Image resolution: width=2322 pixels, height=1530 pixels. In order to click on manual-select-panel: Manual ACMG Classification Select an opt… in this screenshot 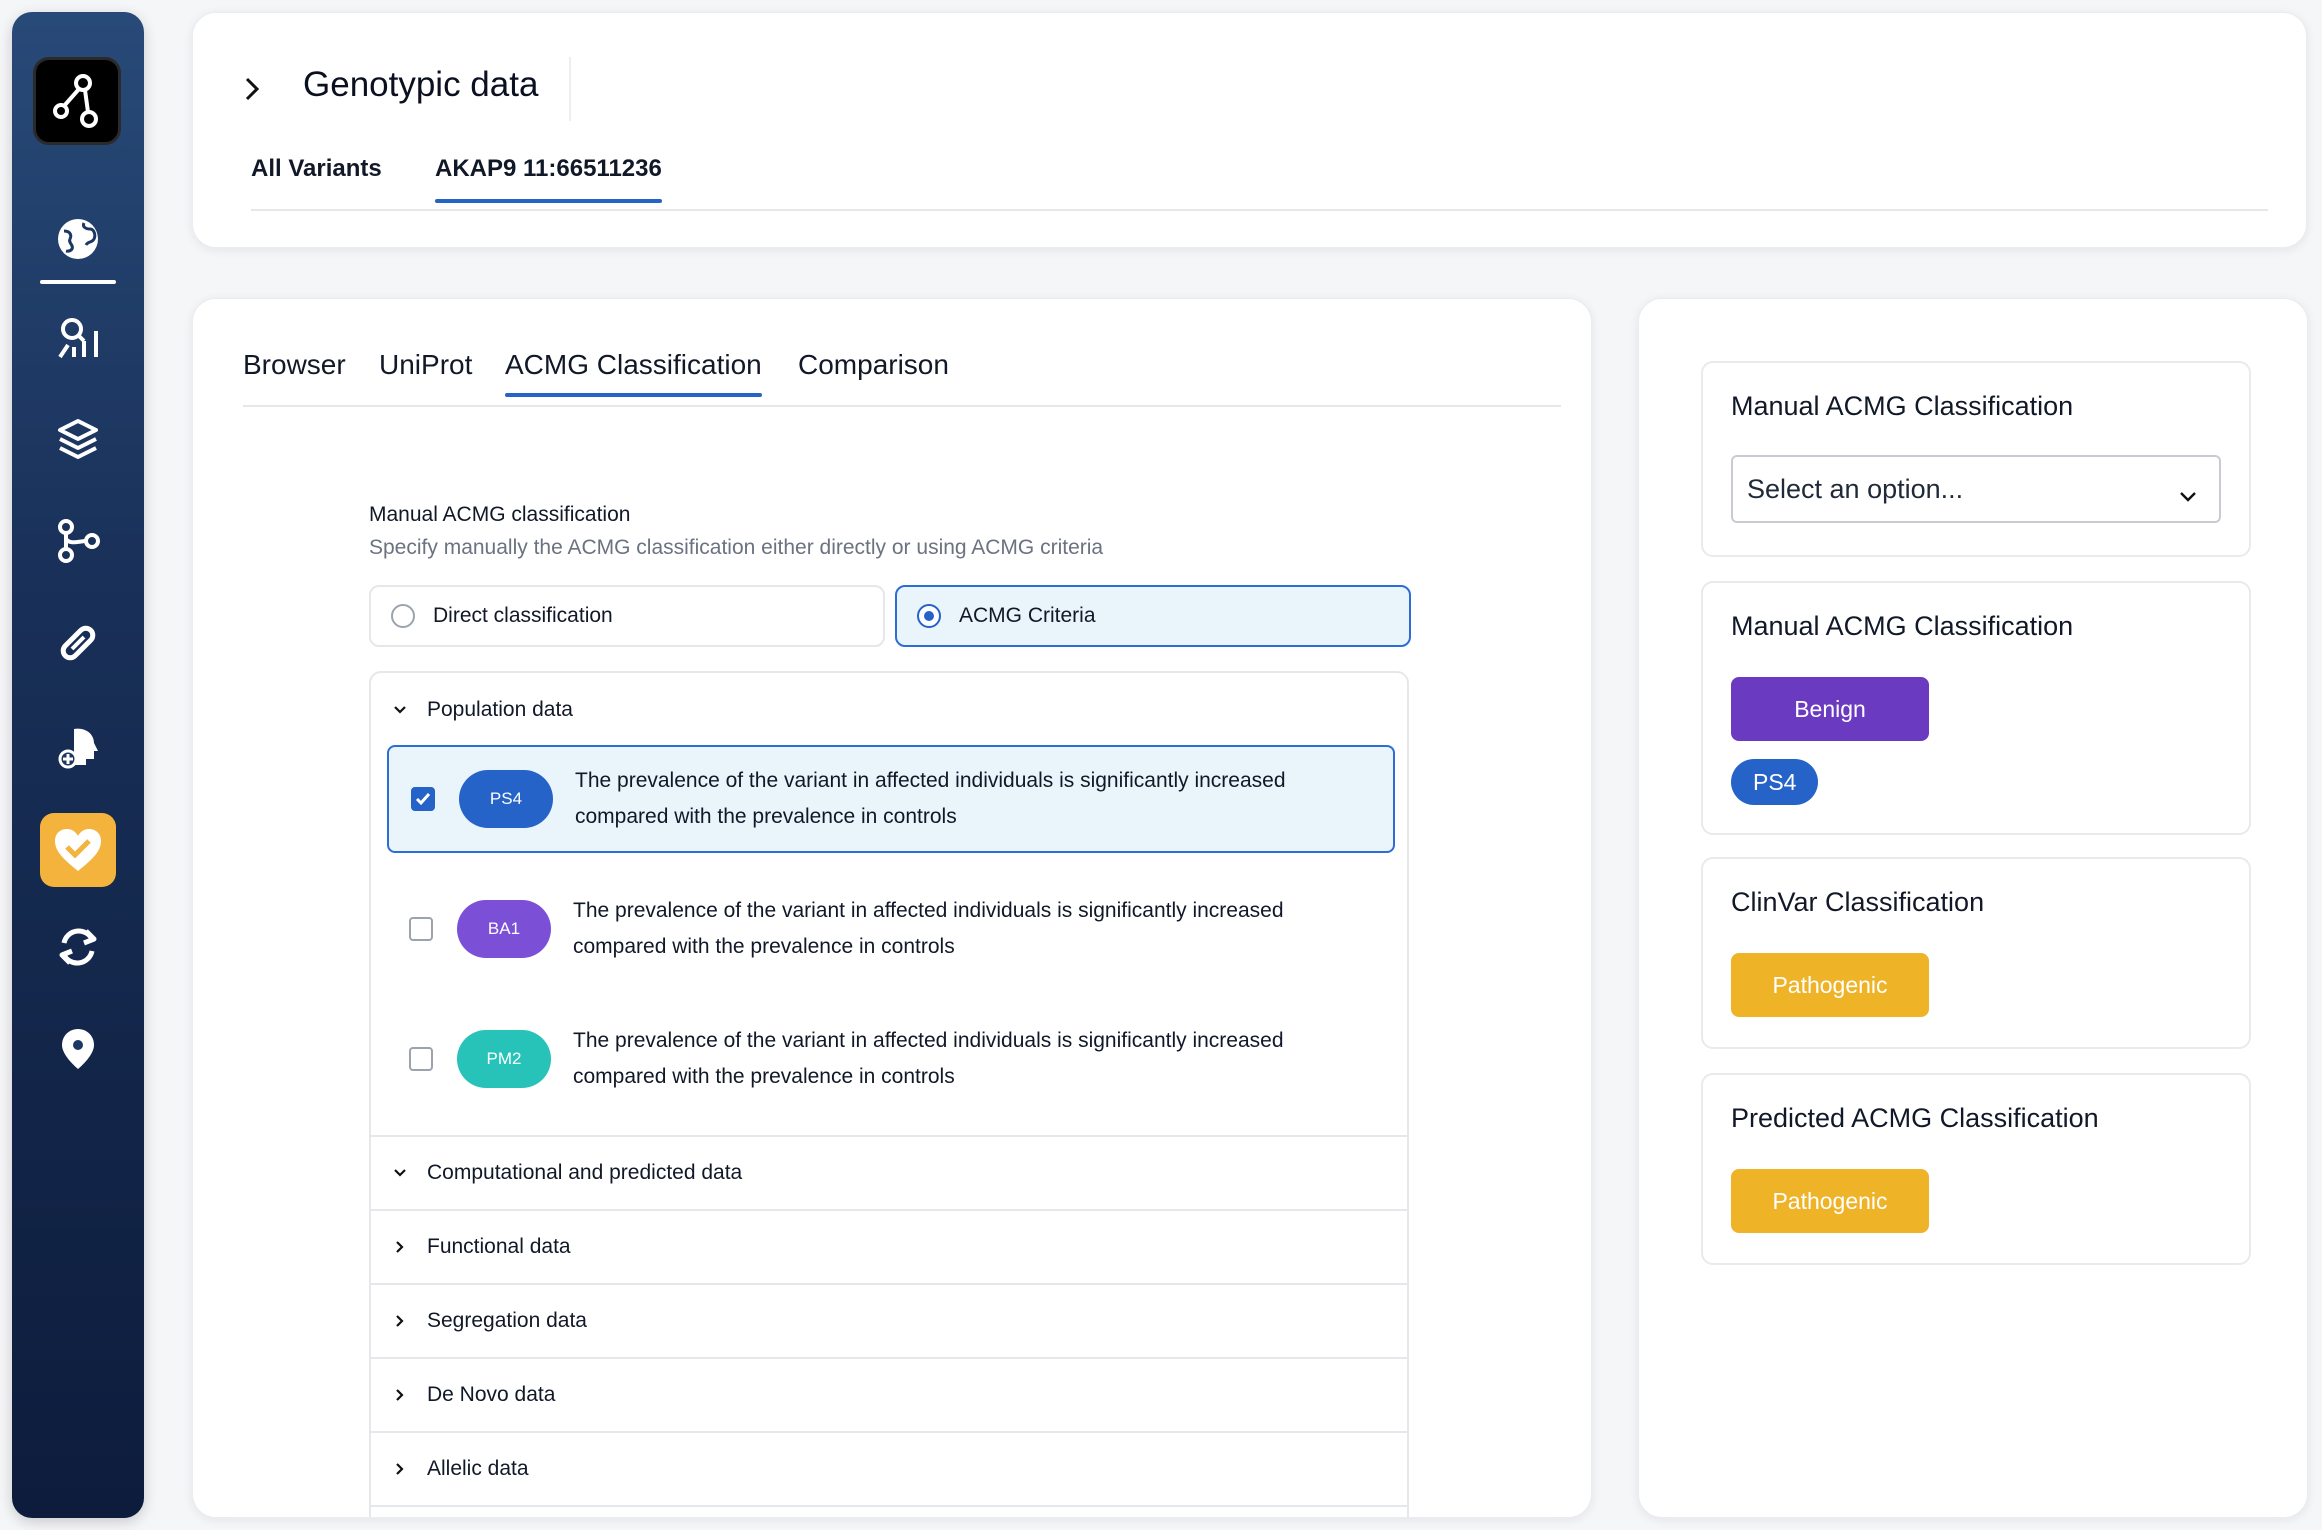, I will do `click(1976, 459)`.